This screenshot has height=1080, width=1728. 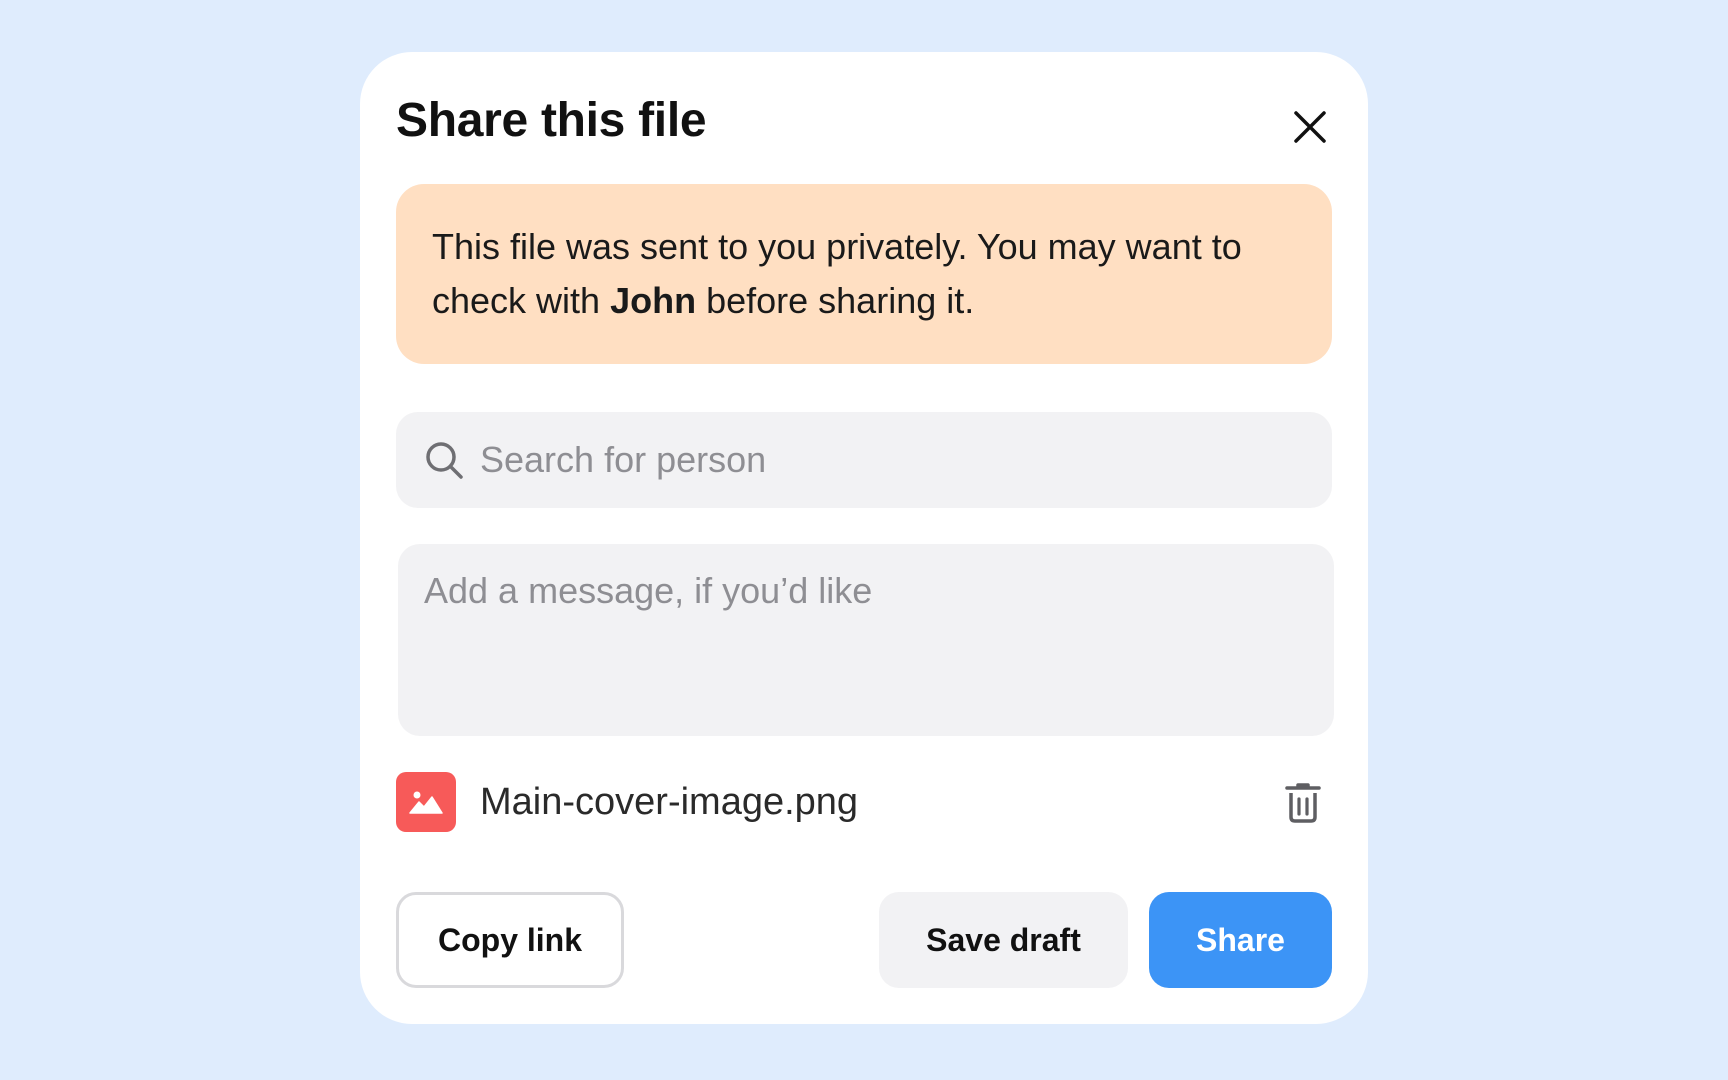 I want to click on warning-text-end: before sharing it., so click(x=835, y=300).